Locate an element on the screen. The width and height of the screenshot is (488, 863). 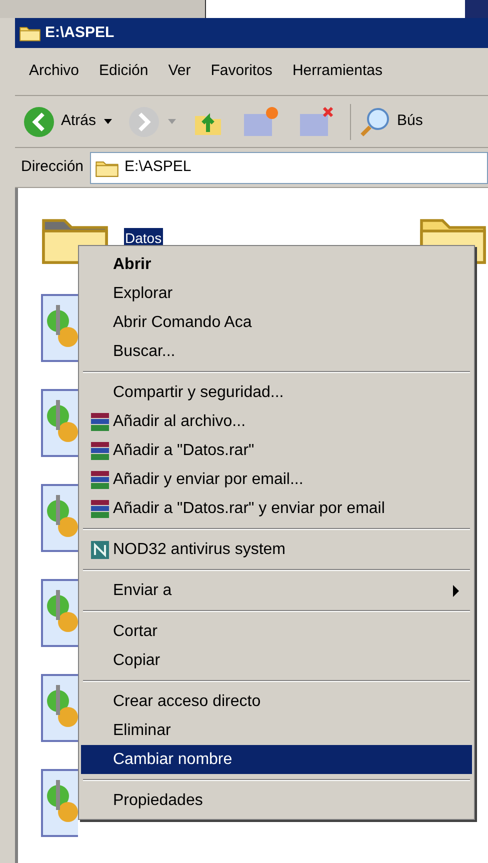
menu-item: Propiedades is located at coordinates (276, 800).